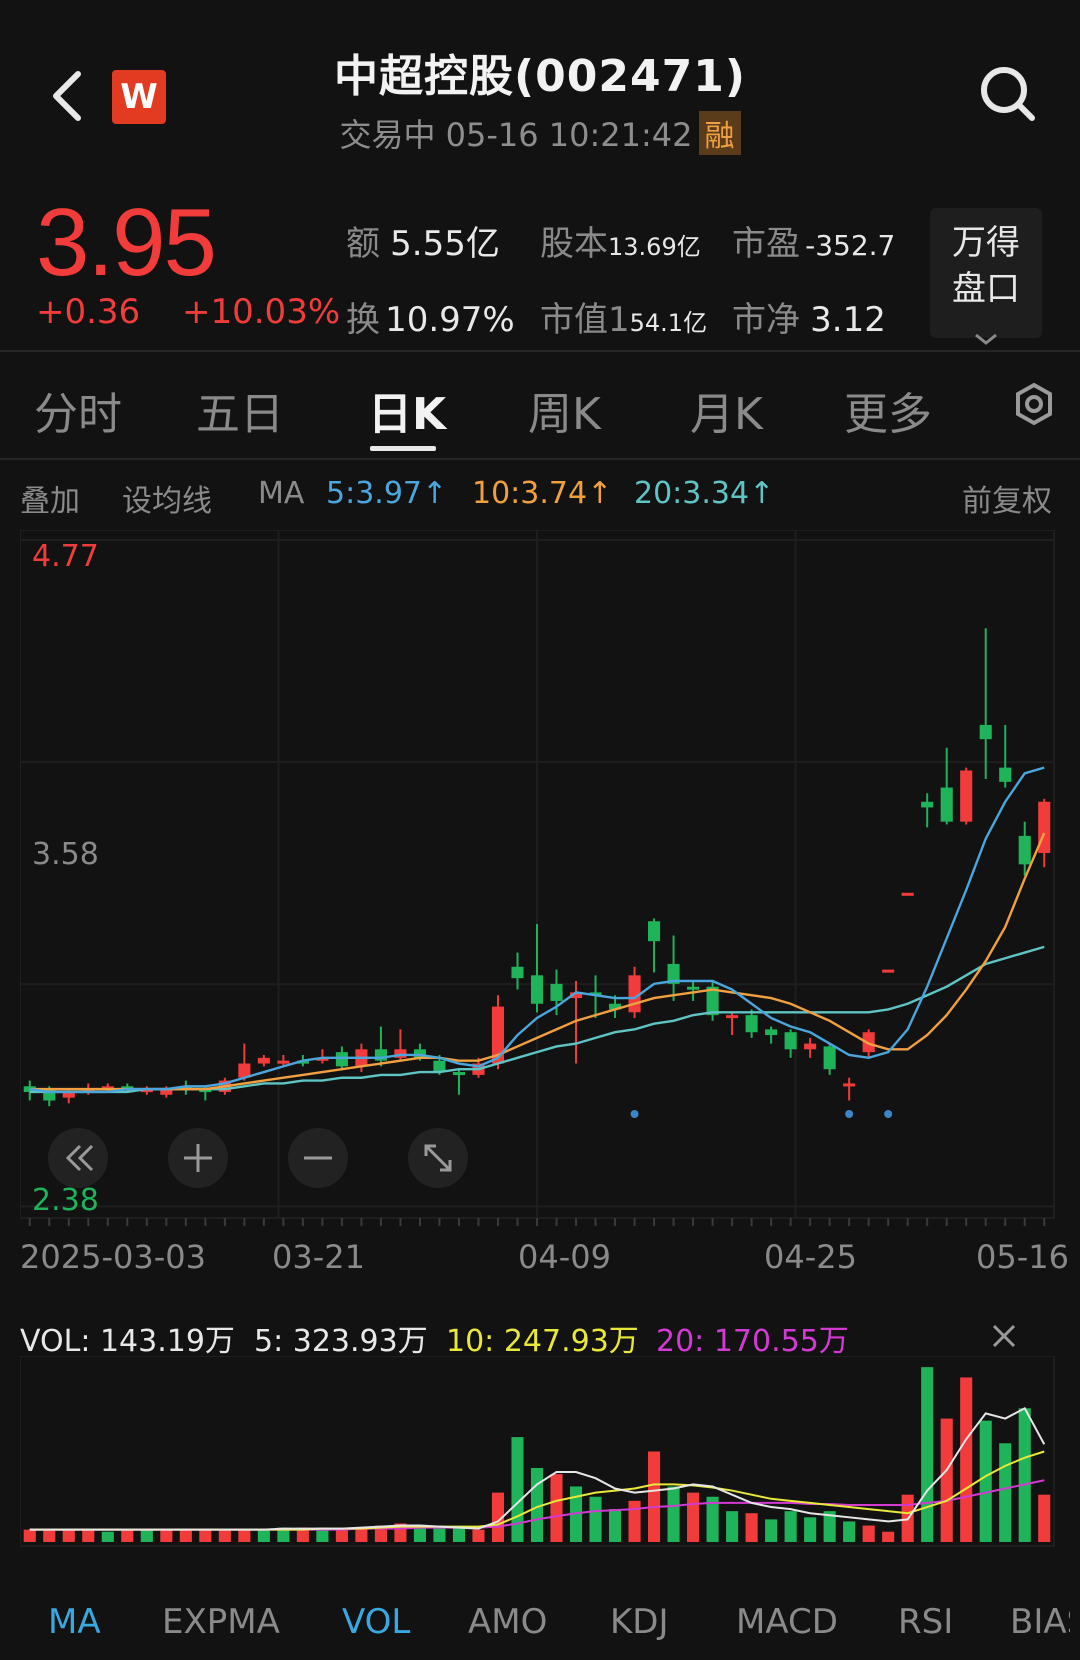 This screenshot has width=1080, height=1660. What do you see at coordinates (516, 135) in the screenshot?
I see `status-text: 交易中 05-16 10:21:42` at bounding box center [516, 135].